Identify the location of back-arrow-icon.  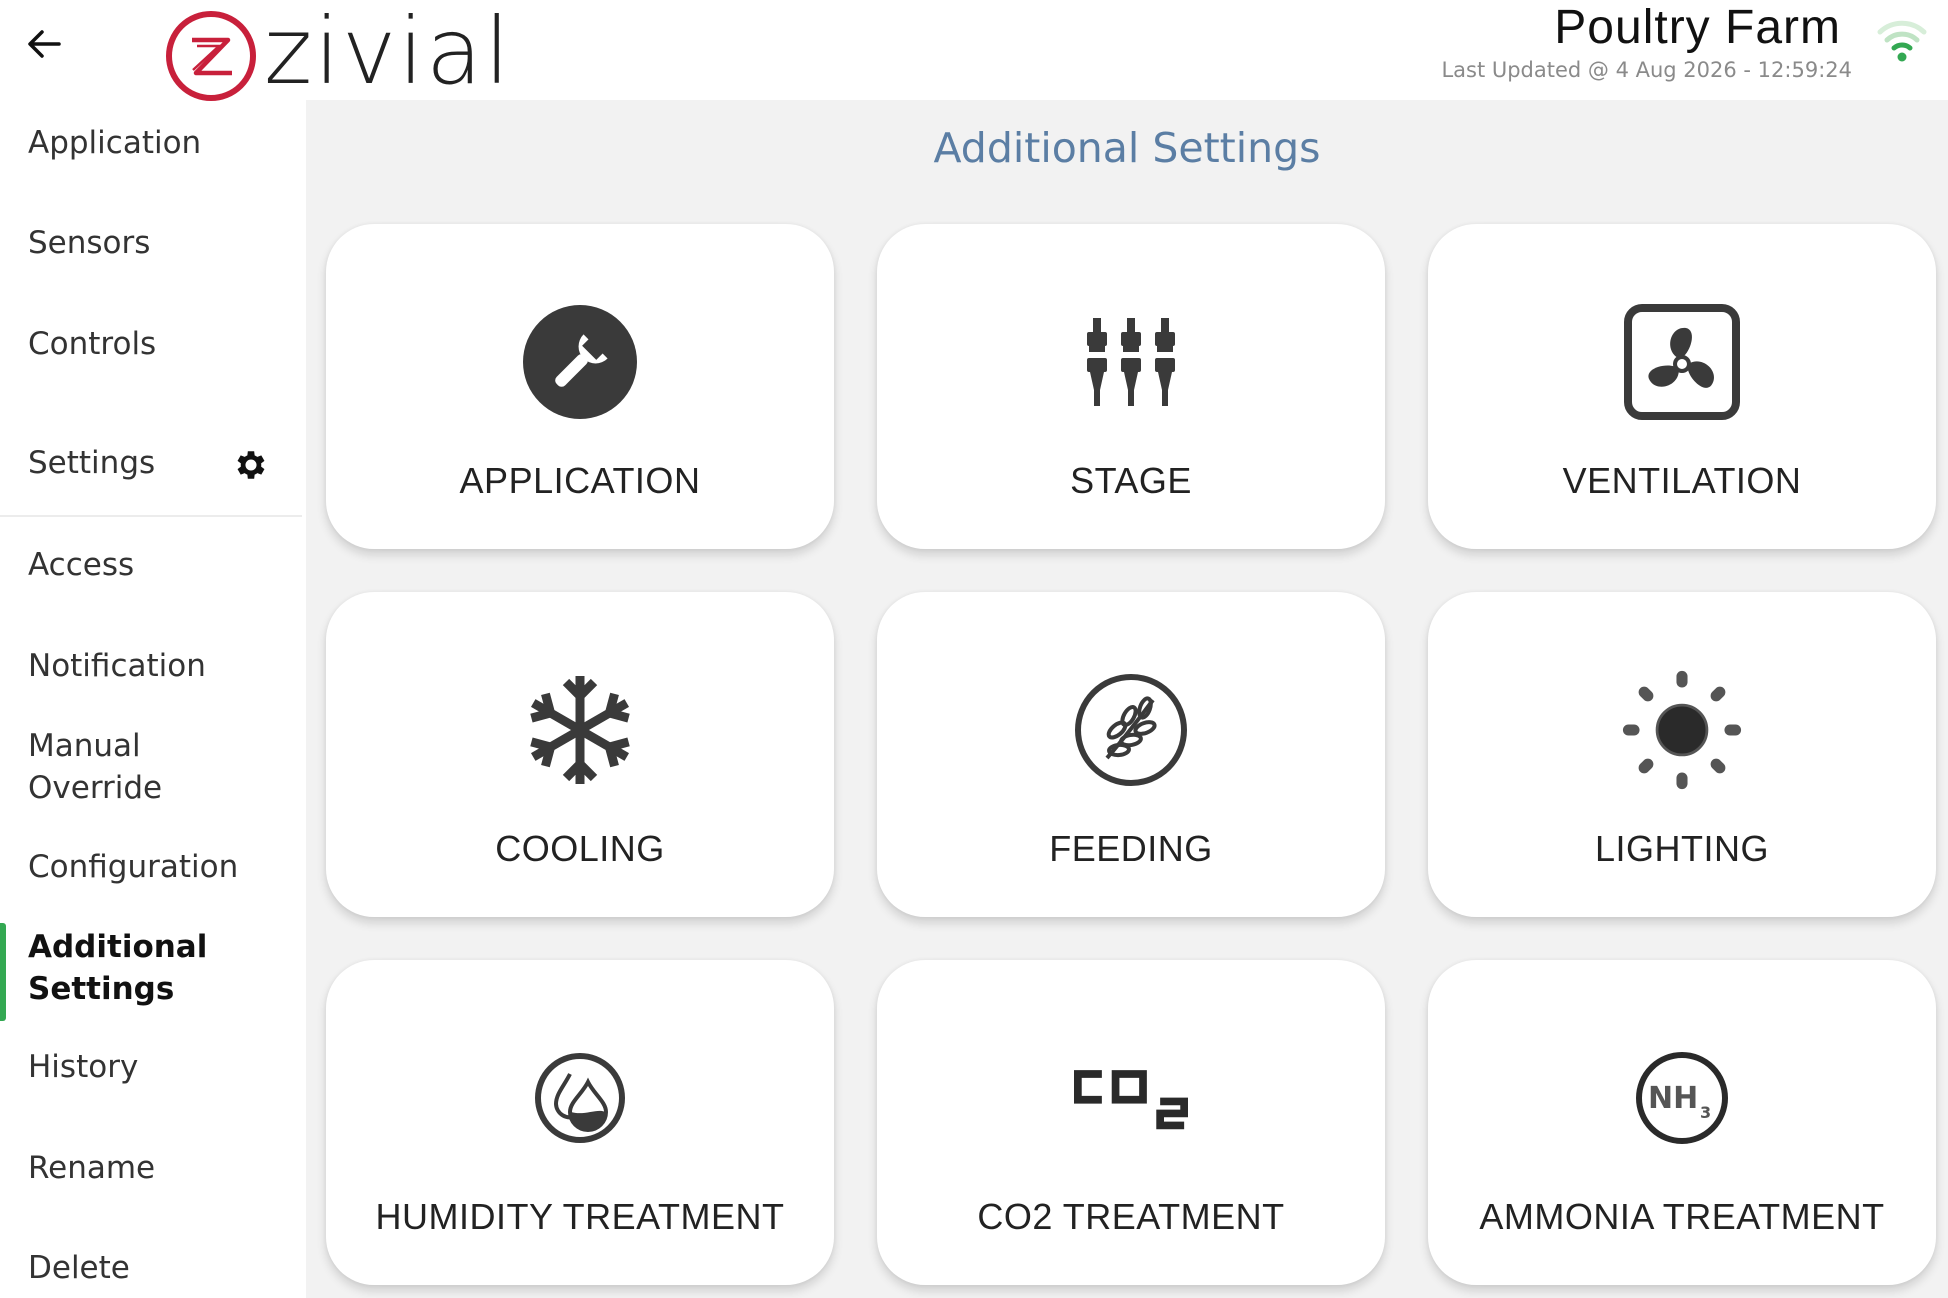
(44, 44).